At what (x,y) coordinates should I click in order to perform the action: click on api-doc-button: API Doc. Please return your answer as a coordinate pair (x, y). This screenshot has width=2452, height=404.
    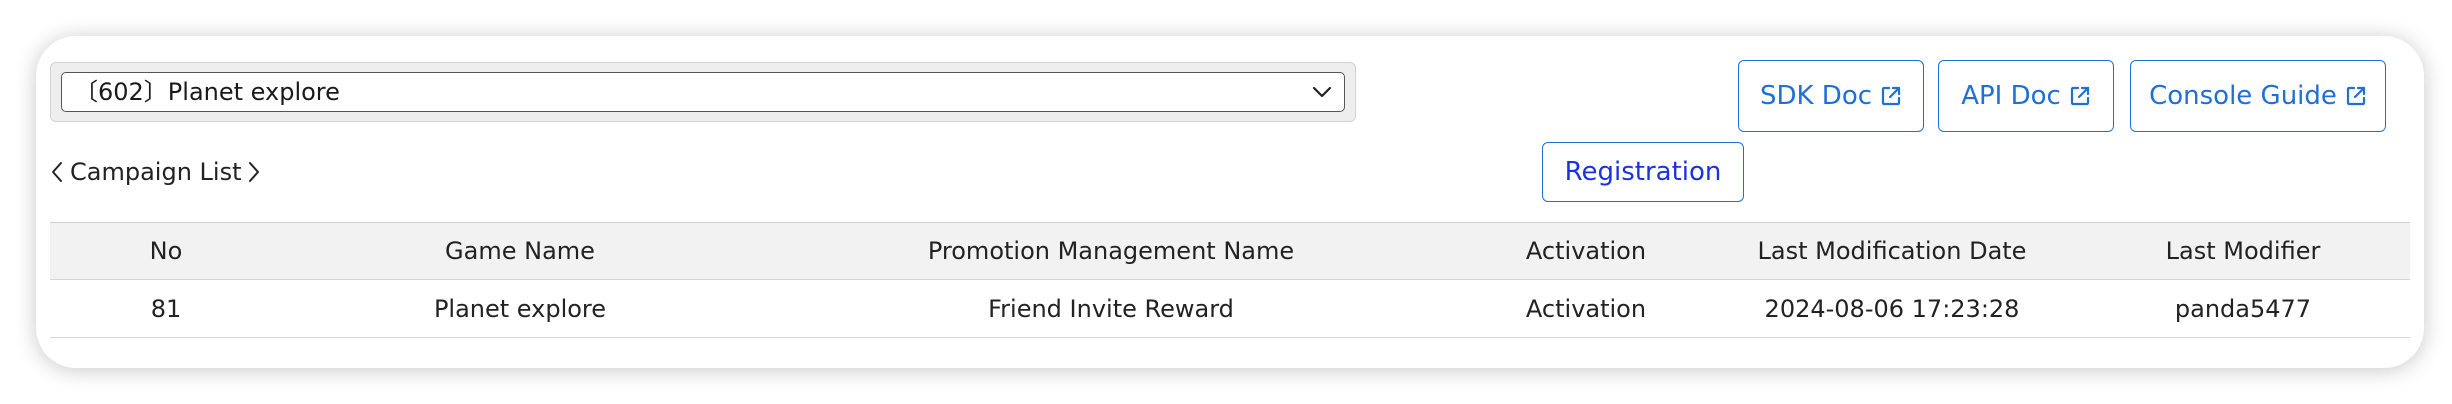
    Looking at the image, I should click on (2026, 96).